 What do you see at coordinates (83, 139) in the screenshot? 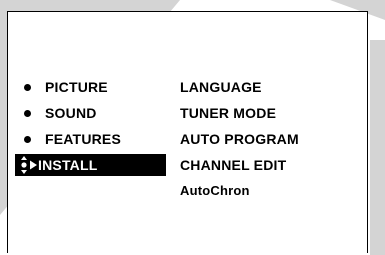
I see `main-menu-item-label: FEATURES` at bounding box center [83, 139].